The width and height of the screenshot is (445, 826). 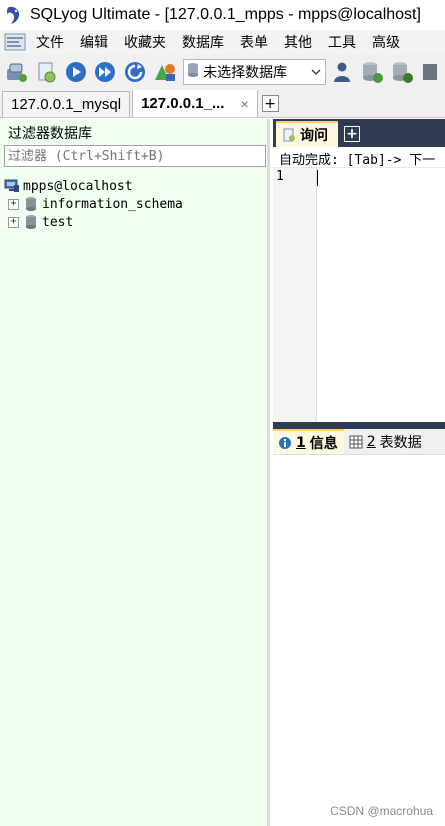 I want to click on schema-designer-icon, so click(x=164, y=72).